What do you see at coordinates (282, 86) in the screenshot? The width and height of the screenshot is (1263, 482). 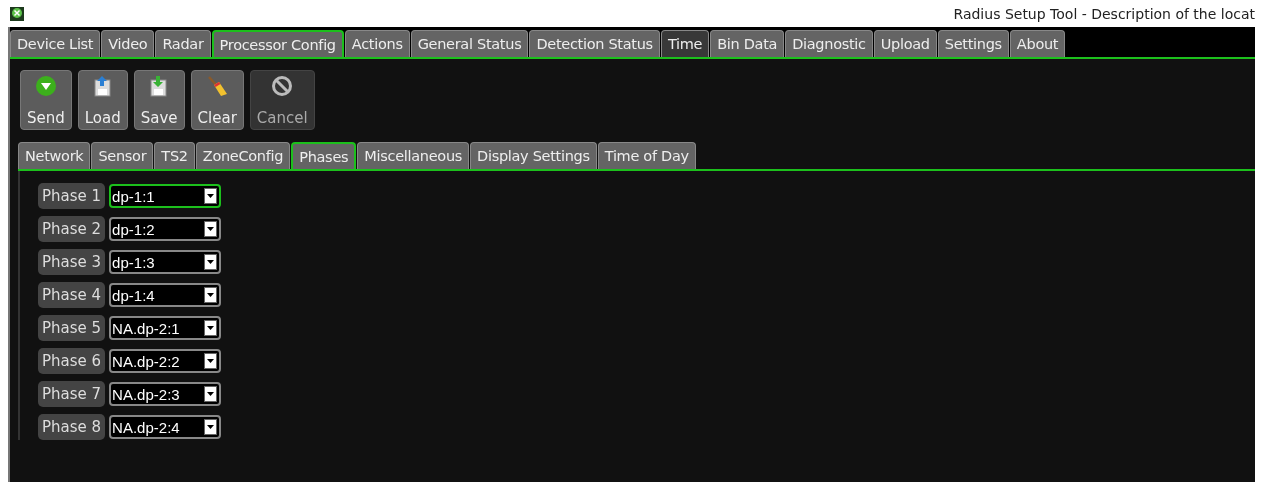 I see `prohibited-icon` at bounding box center [282, 86].